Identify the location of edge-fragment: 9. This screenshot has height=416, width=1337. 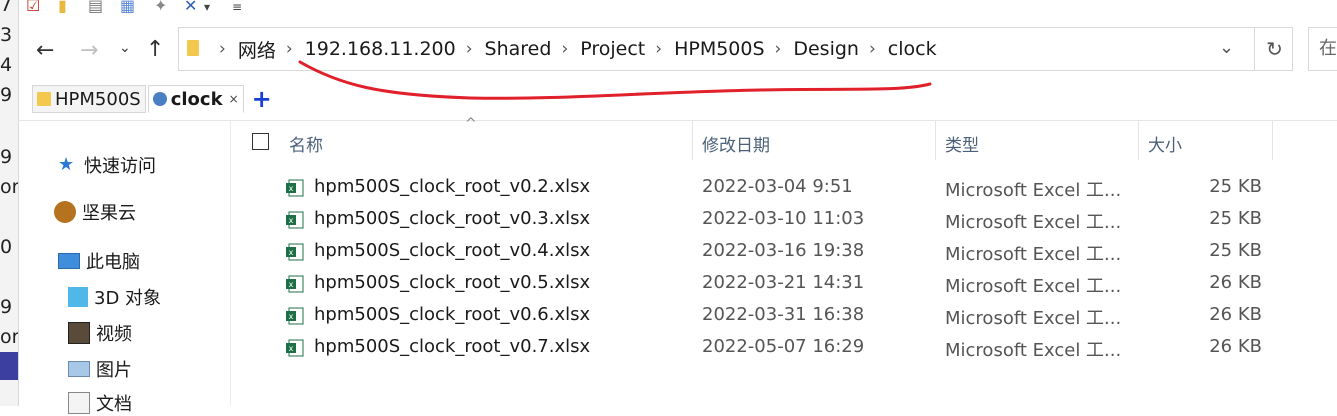
(6, 157).